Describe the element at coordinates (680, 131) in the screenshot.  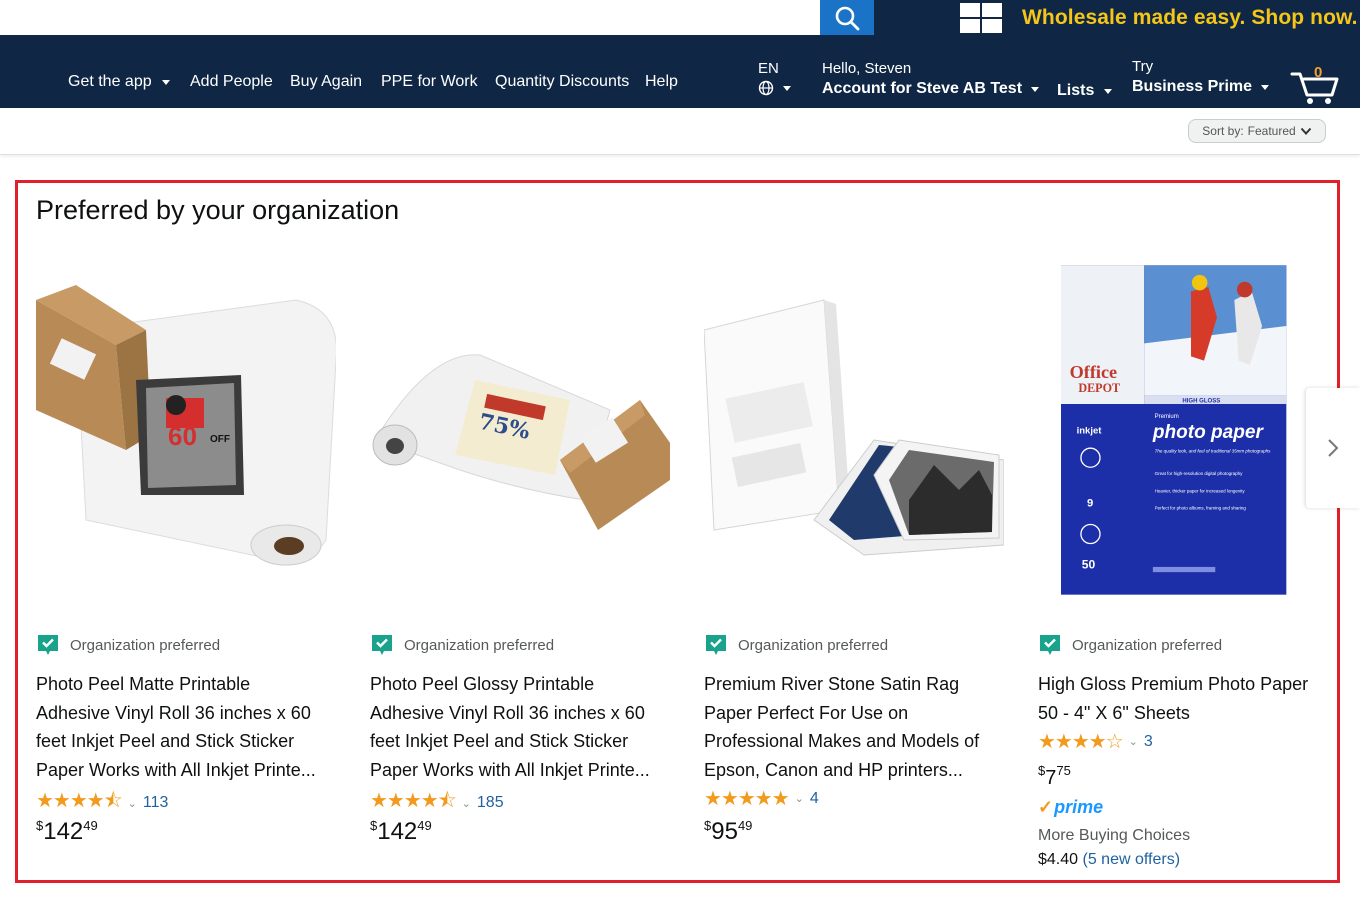
I see `results-toolbar: Sort by: Featured` at that location.